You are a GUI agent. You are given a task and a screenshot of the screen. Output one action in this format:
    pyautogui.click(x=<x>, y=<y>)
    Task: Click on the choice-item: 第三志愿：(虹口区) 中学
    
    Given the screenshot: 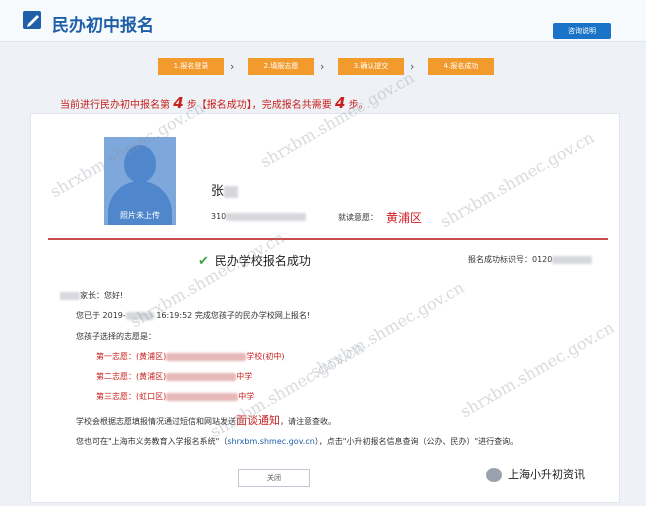 What is the action you would take?
    pyautogui.click(x=175, y=396)
    